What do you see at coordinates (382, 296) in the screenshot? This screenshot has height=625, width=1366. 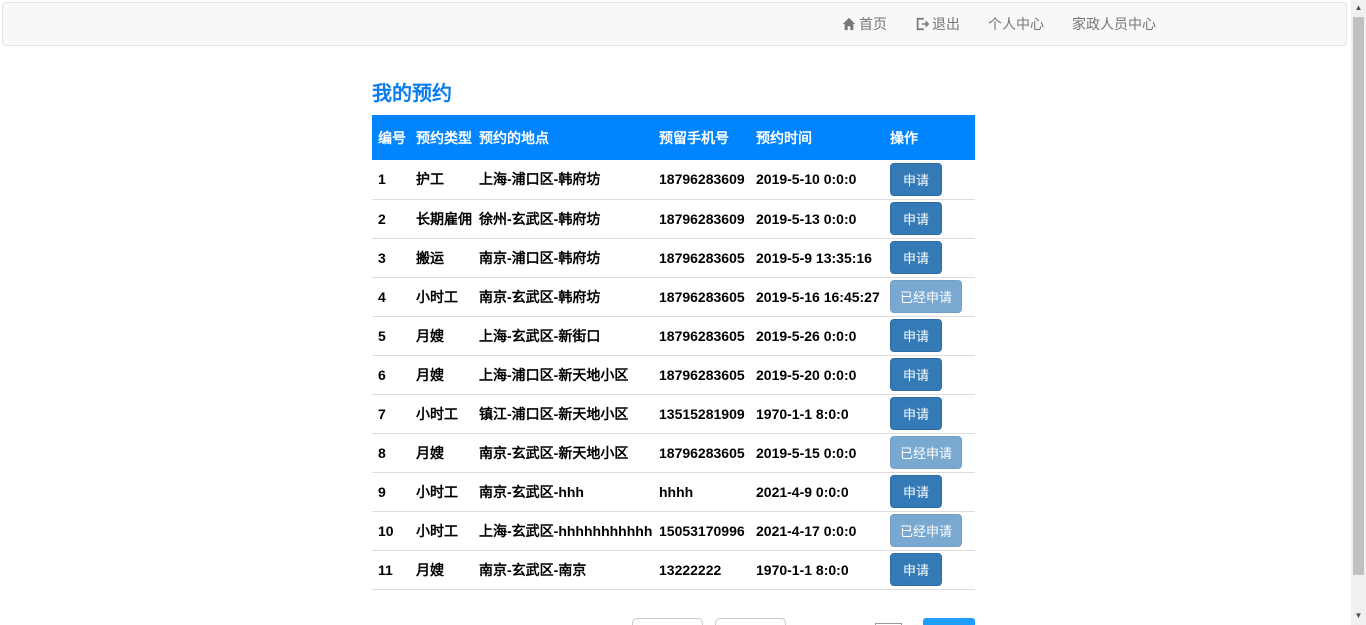 I see `row-id: 4` at bounding box center [382, 296].